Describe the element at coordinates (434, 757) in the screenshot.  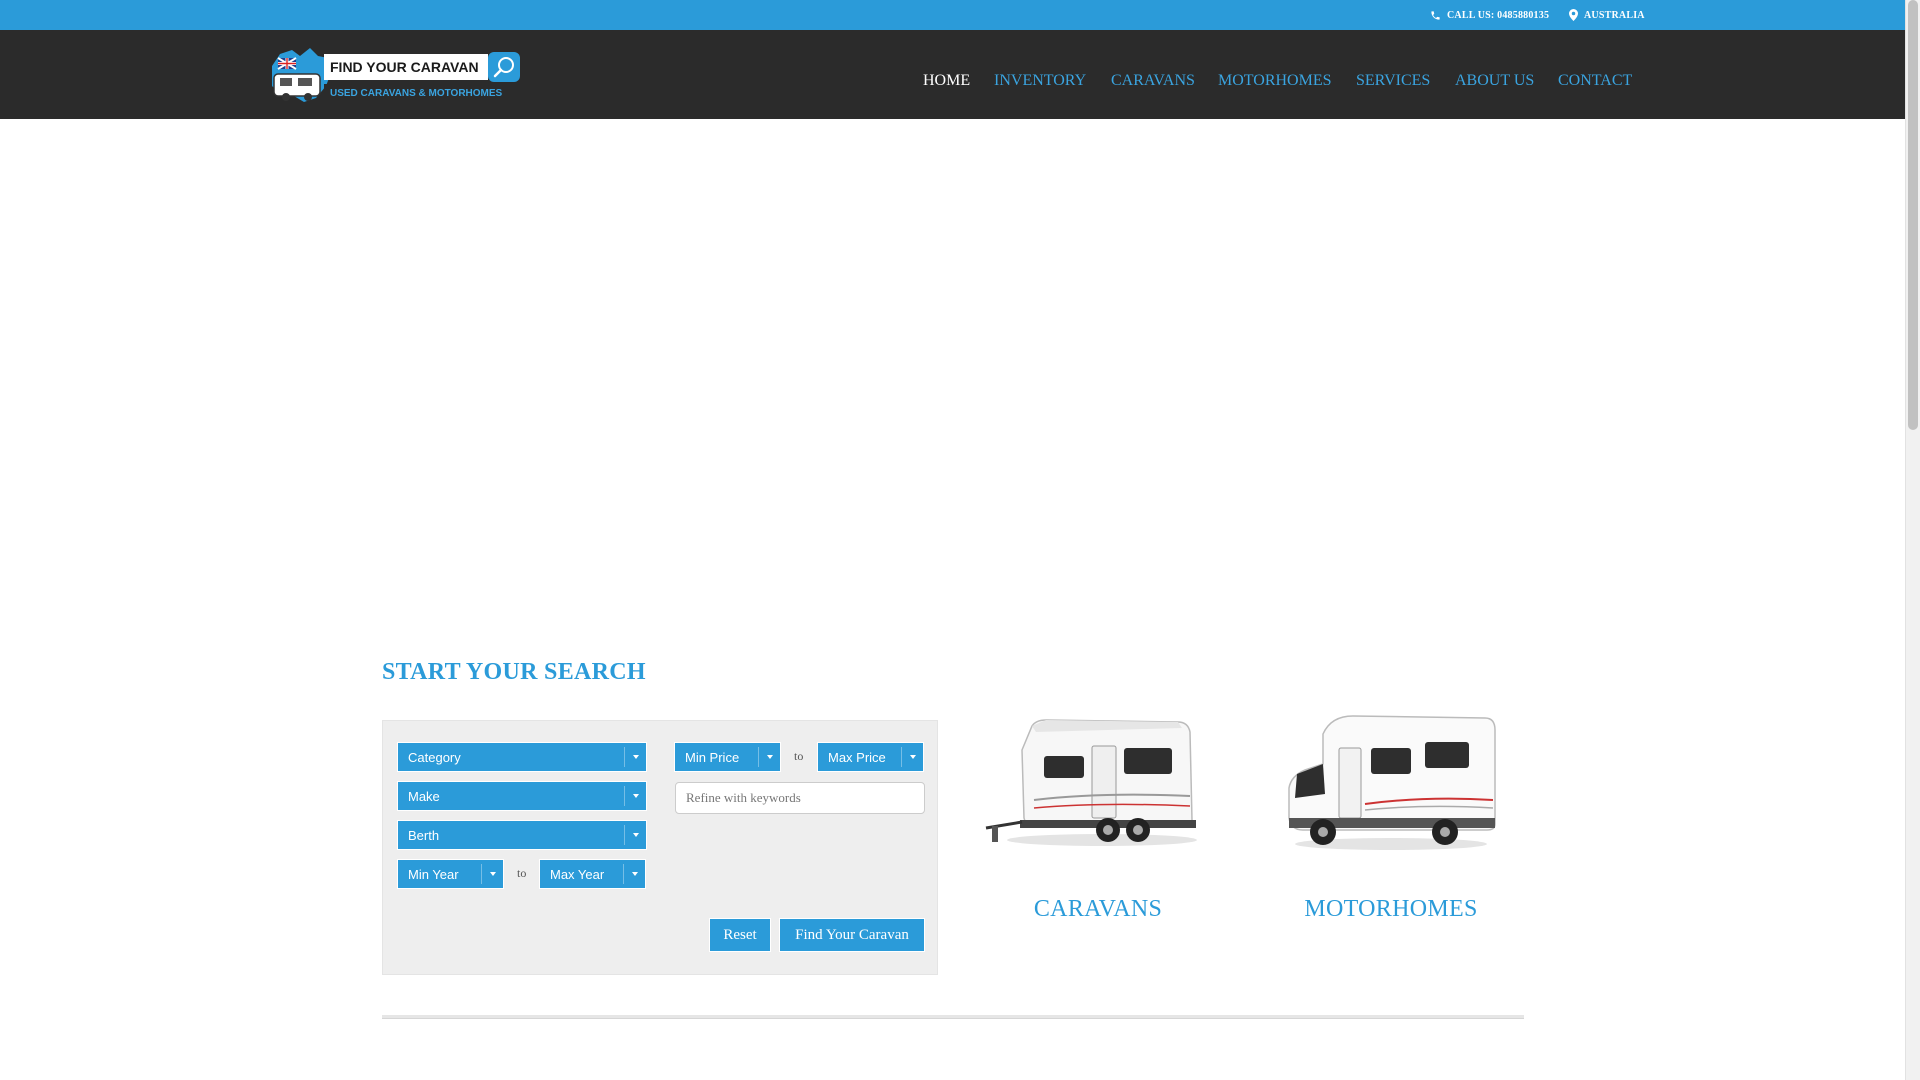
I see `category-select-value: Category` at that location.